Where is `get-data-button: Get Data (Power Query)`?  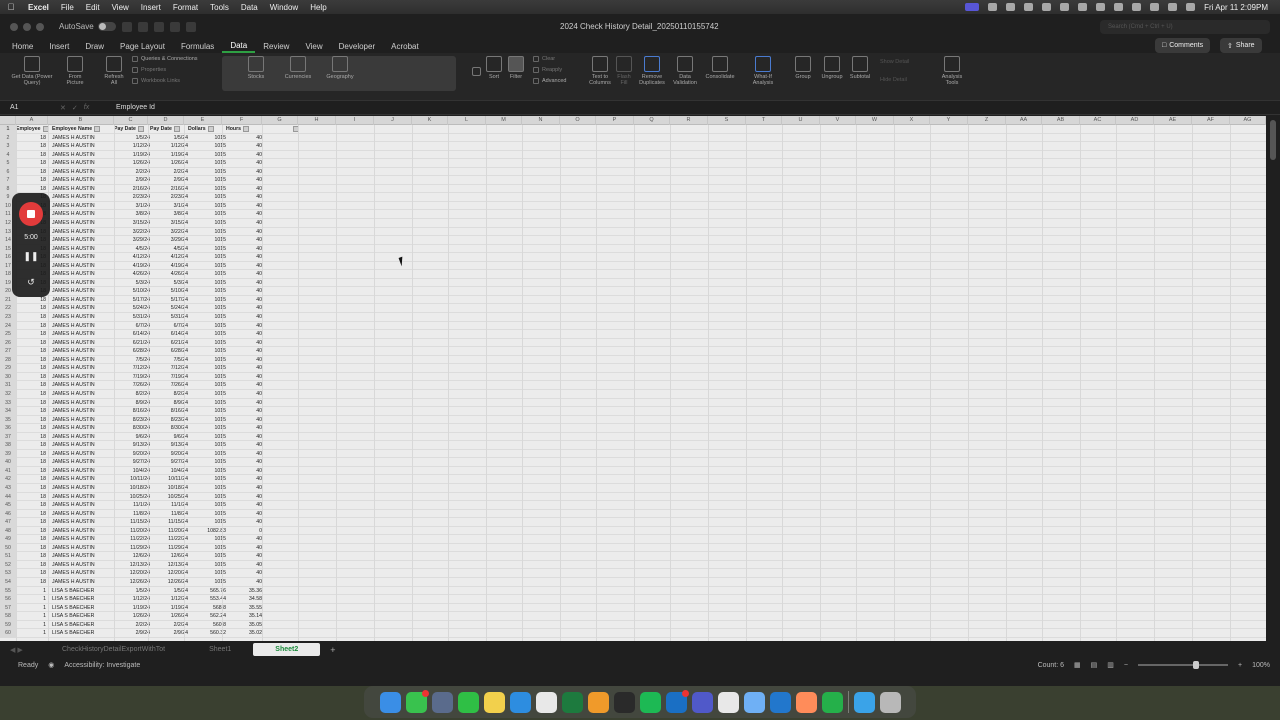
get-data-button: Get Data (Power Query) is located at coordinates (32, 71).